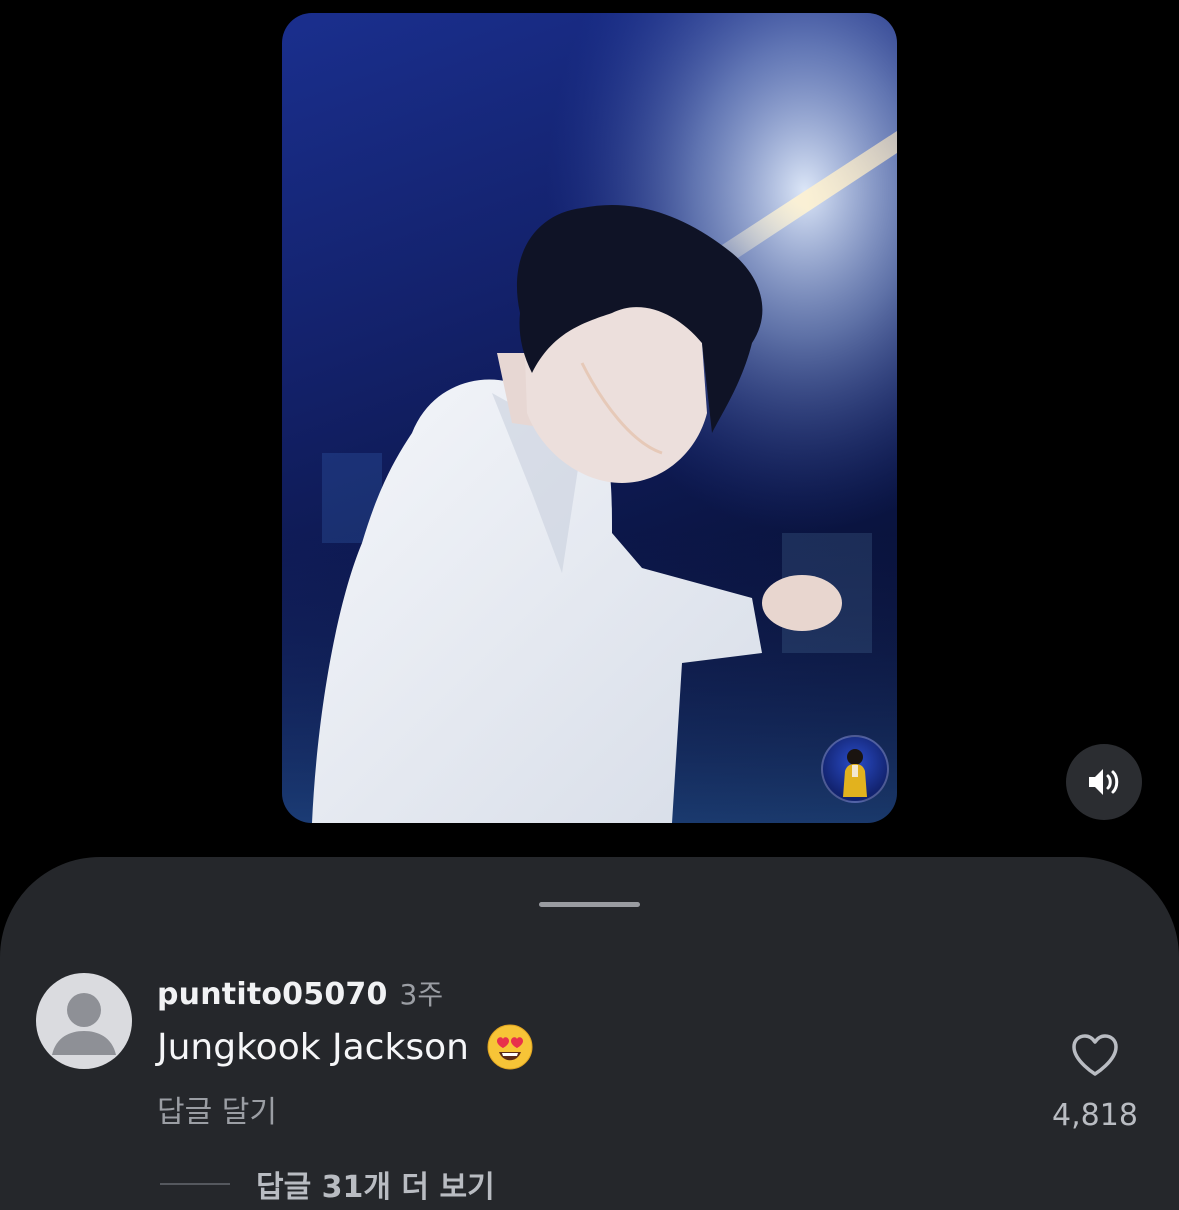  I want to click on comment-text: Jungkook Jackson, so click(313, 1047).